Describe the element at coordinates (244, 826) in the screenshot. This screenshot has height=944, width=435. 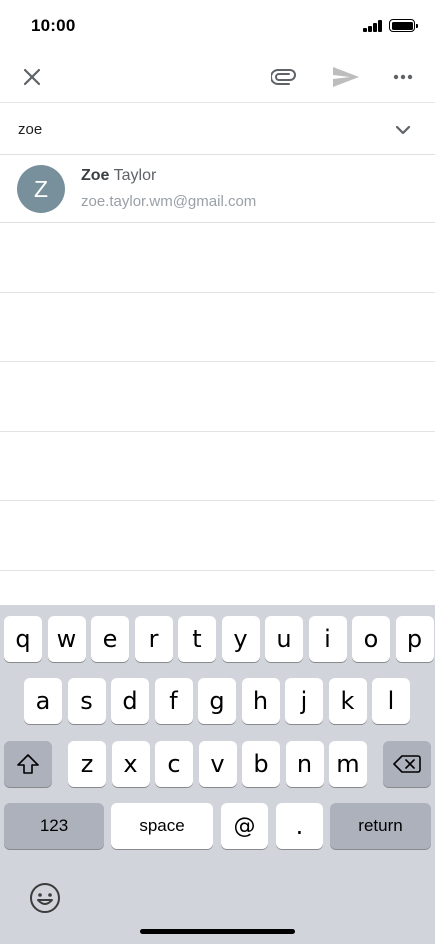
I see `at-key: @` at that location.